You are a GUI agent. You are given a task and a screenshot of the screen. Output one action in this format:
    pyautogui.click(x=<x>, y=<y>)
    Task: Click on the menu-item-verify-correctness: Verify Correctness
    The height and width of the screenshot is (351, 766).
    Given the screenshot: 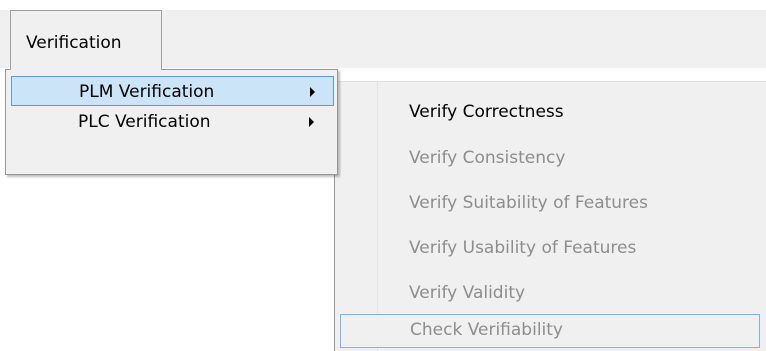 What is the action you would take?
    pyautogui.click(x=550, y=112)
    